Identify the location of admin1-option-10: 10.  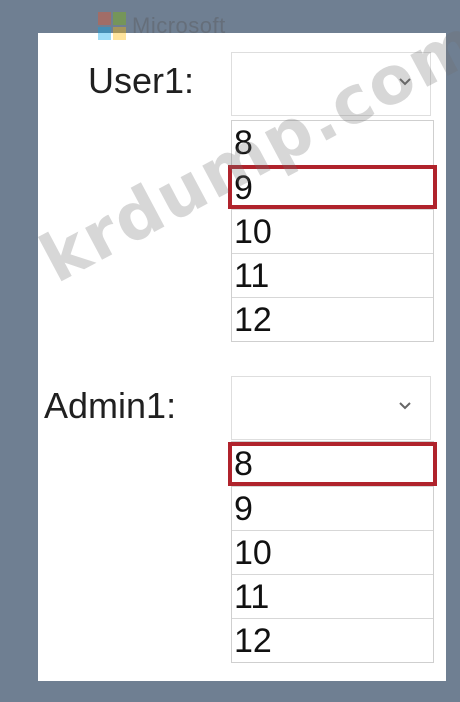
(332, 552).